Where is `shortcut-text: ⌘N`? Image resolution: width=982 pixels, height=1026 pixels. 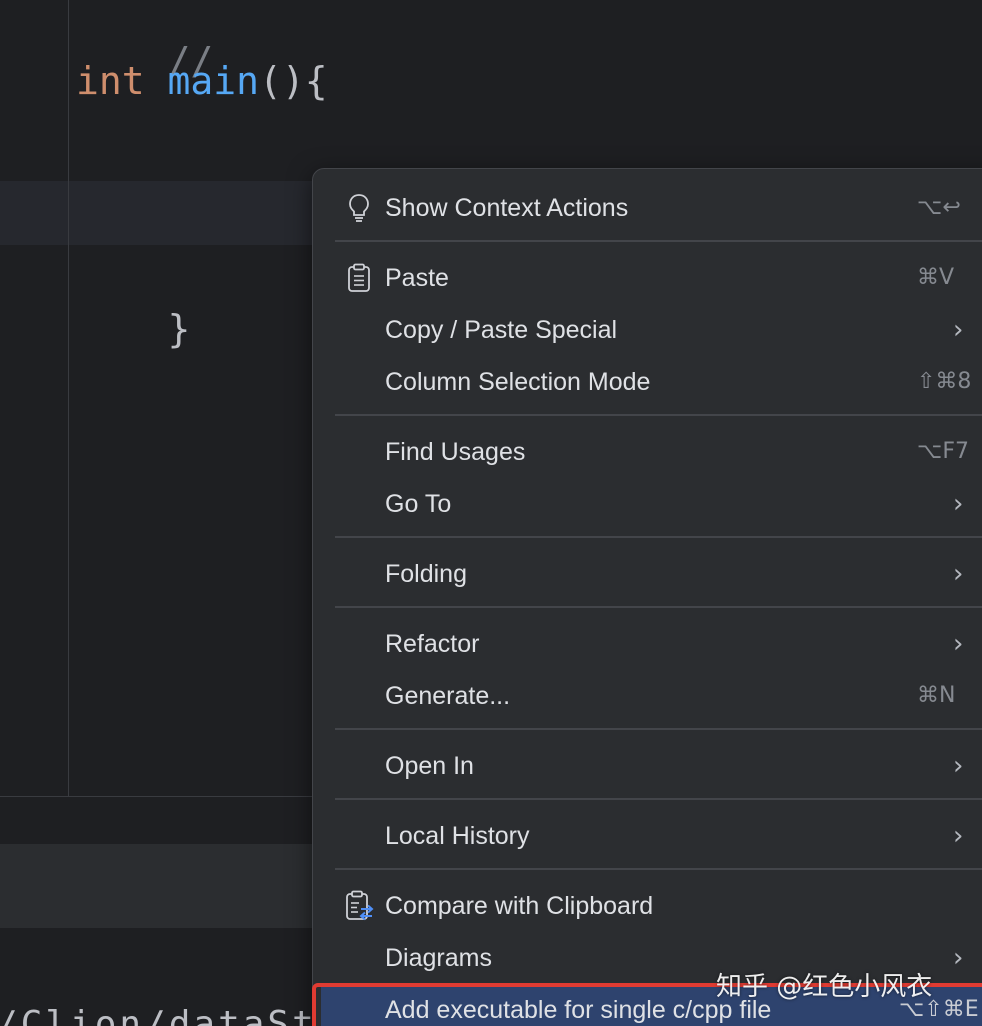
shortcut-text: ⌘N is located at coordinates (936, 696).